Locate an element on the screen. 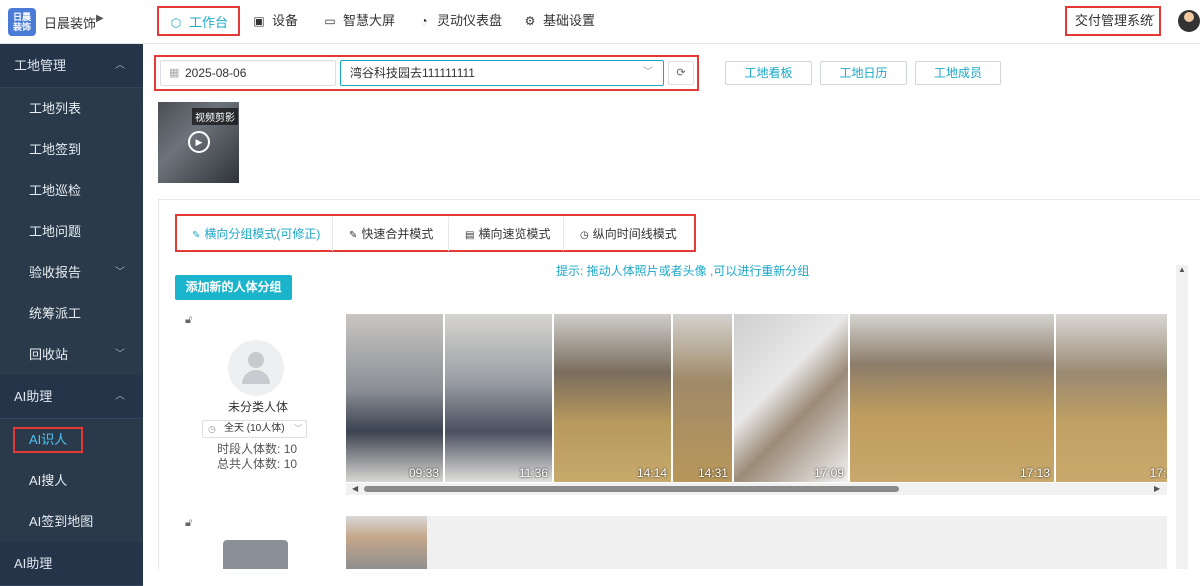 Image resolution: width=1200 pixels, height=586 pixels. calendar-icon: ▦ is located at coordinates (174, 73).